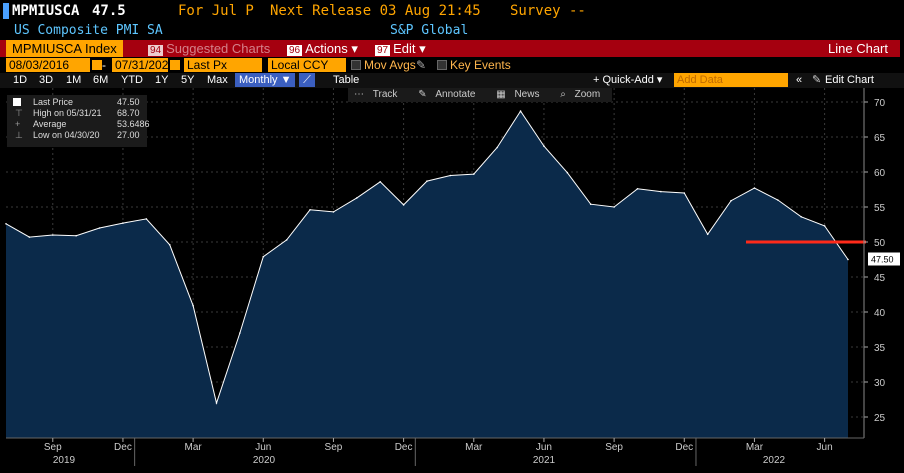 The height and width of the screenshot is (473, 904). What do you see at coordinates (356, 65) in the screenshot?
I see `mov-avgs-checkbox` at bounding box center [356, 65].